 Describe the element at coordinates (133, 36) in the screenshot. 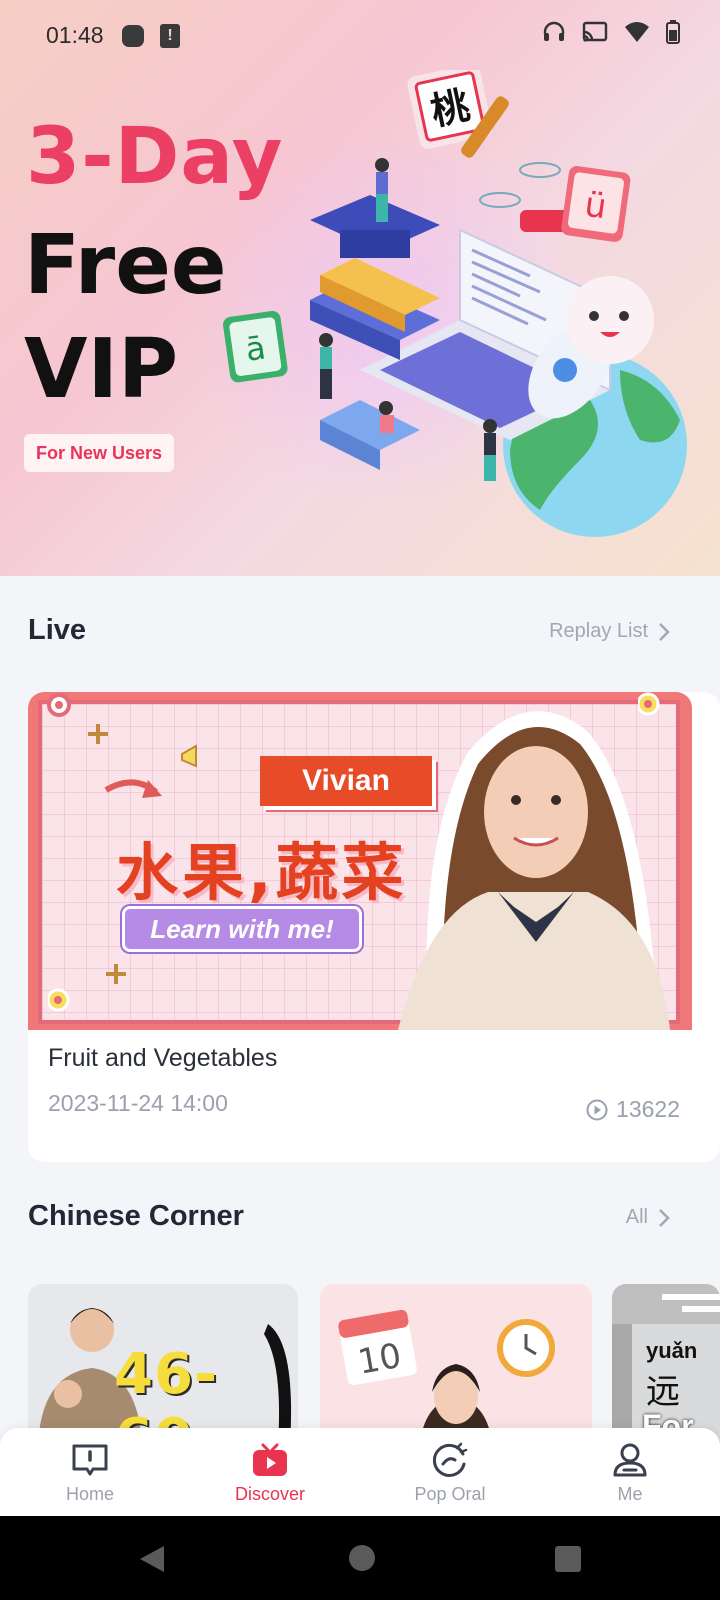

I see `notification-icon` at that location.